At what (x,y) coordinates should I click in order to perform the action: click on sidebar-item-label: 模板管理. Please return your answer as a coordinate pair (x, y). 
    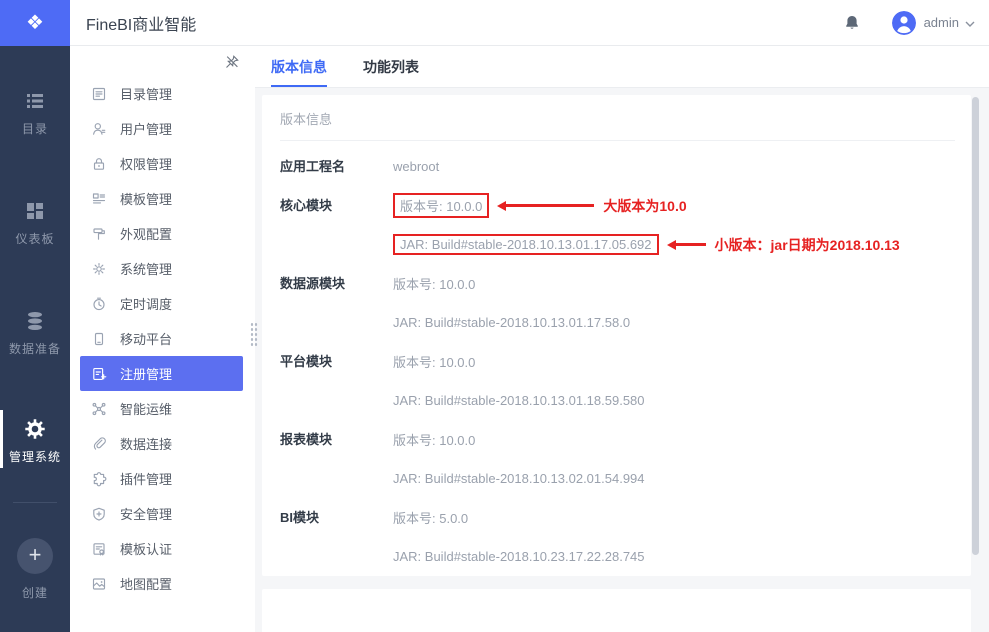
    Looking at the image, I should click on (146, 199).